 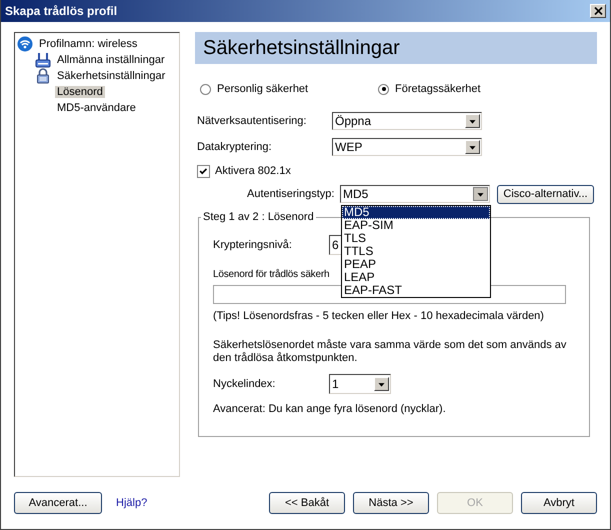 What do you see at coordinates (416, 238) in the screenshot?
I see `dropdown-option: TLS` at bounding box center [416, 238].